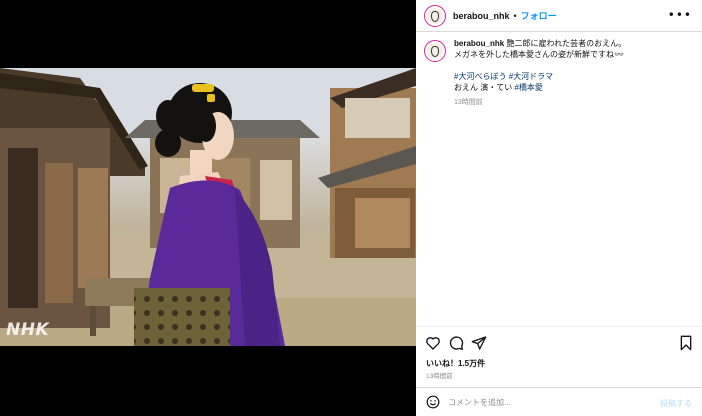 The image size is (702, 416). What do you see at coordinates (456, 343) in the screenshot?
I see `comment-icon` at bounding box center [456, 343].